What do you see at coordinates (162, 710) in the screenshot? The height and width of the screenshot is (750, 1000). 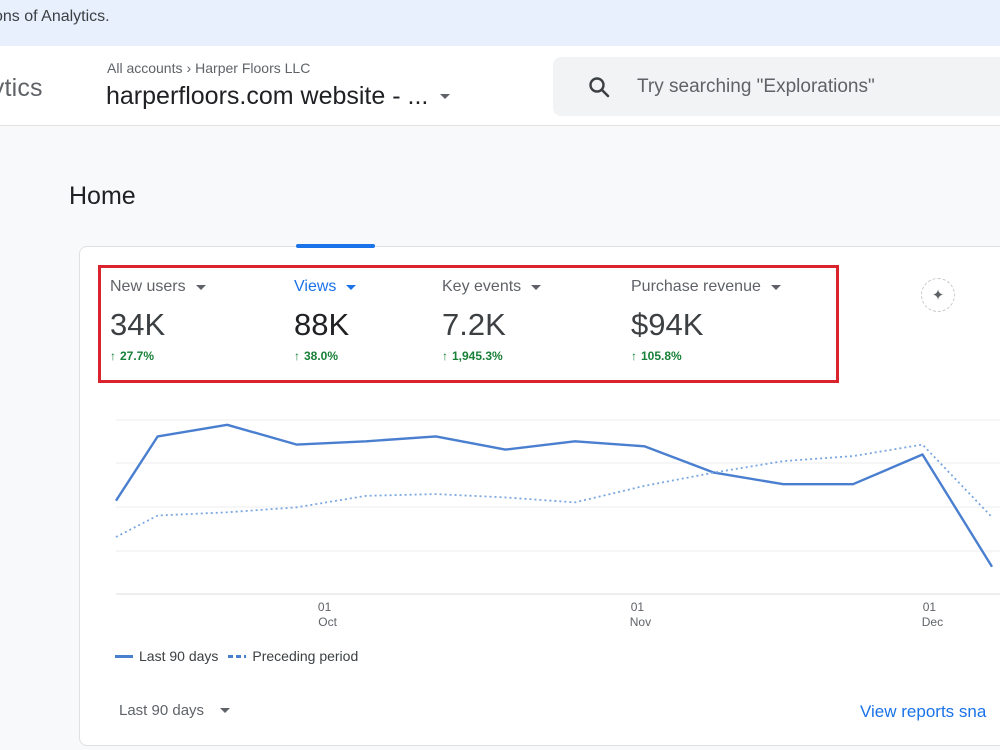 I see `date-range-label: Last 90 days` at bounding box center [162, 710].